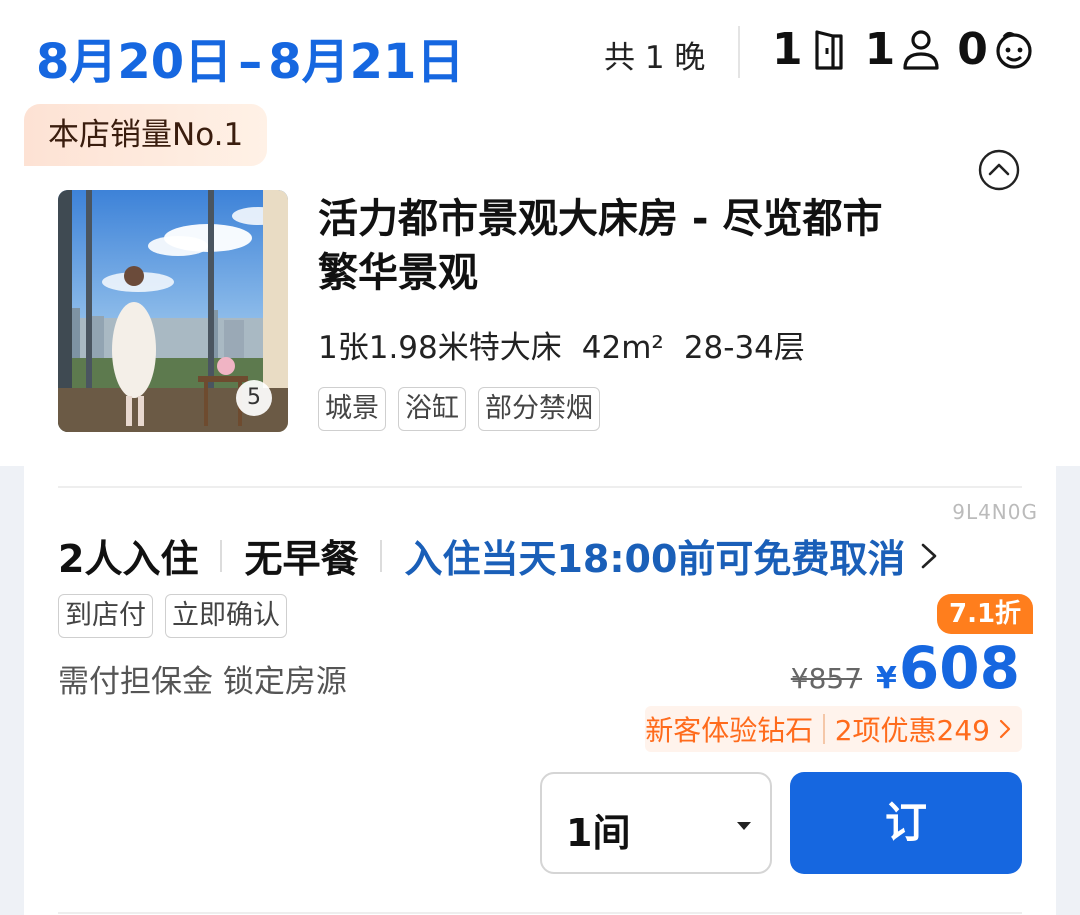  I want to click on room-title: 活力都市景观大床房 - 尽览都市繁华景观, so click(600, 246).